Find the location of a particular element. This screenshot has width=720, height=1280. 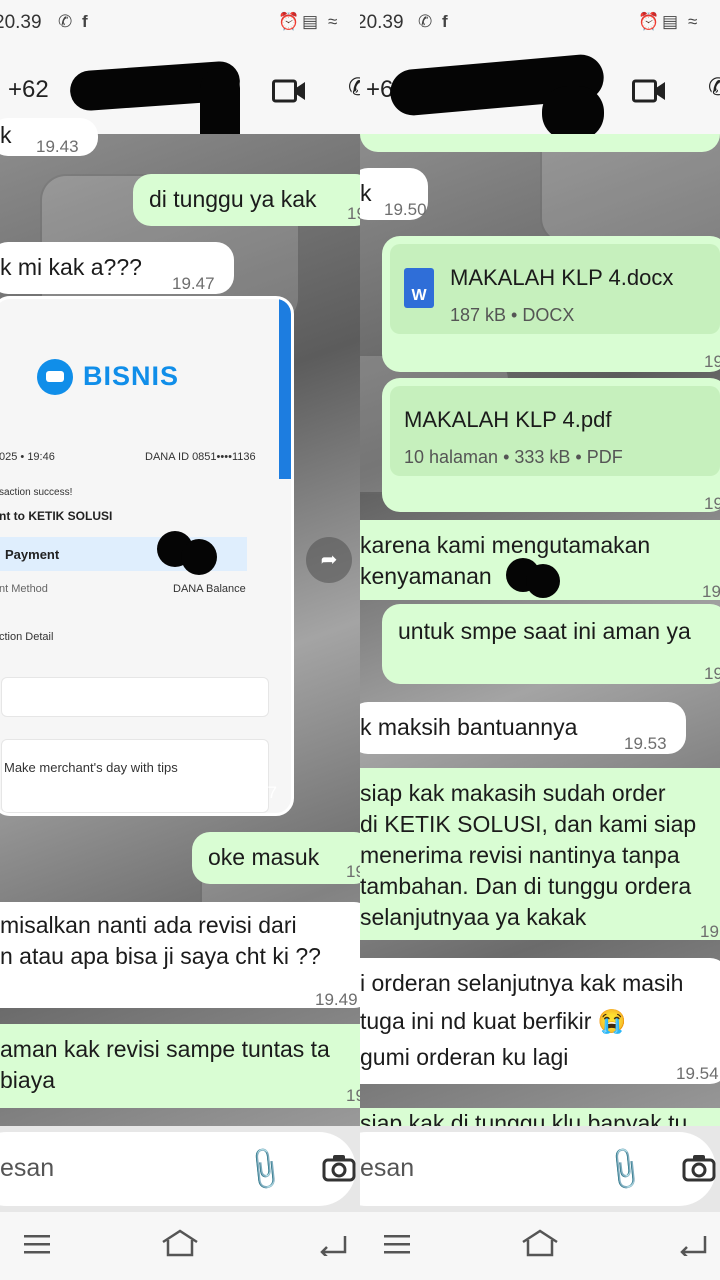

document-message-docx: W MAKALAH KLP 4.docx 187 kB • DOCX 19 is located at coordinates (551, 304).